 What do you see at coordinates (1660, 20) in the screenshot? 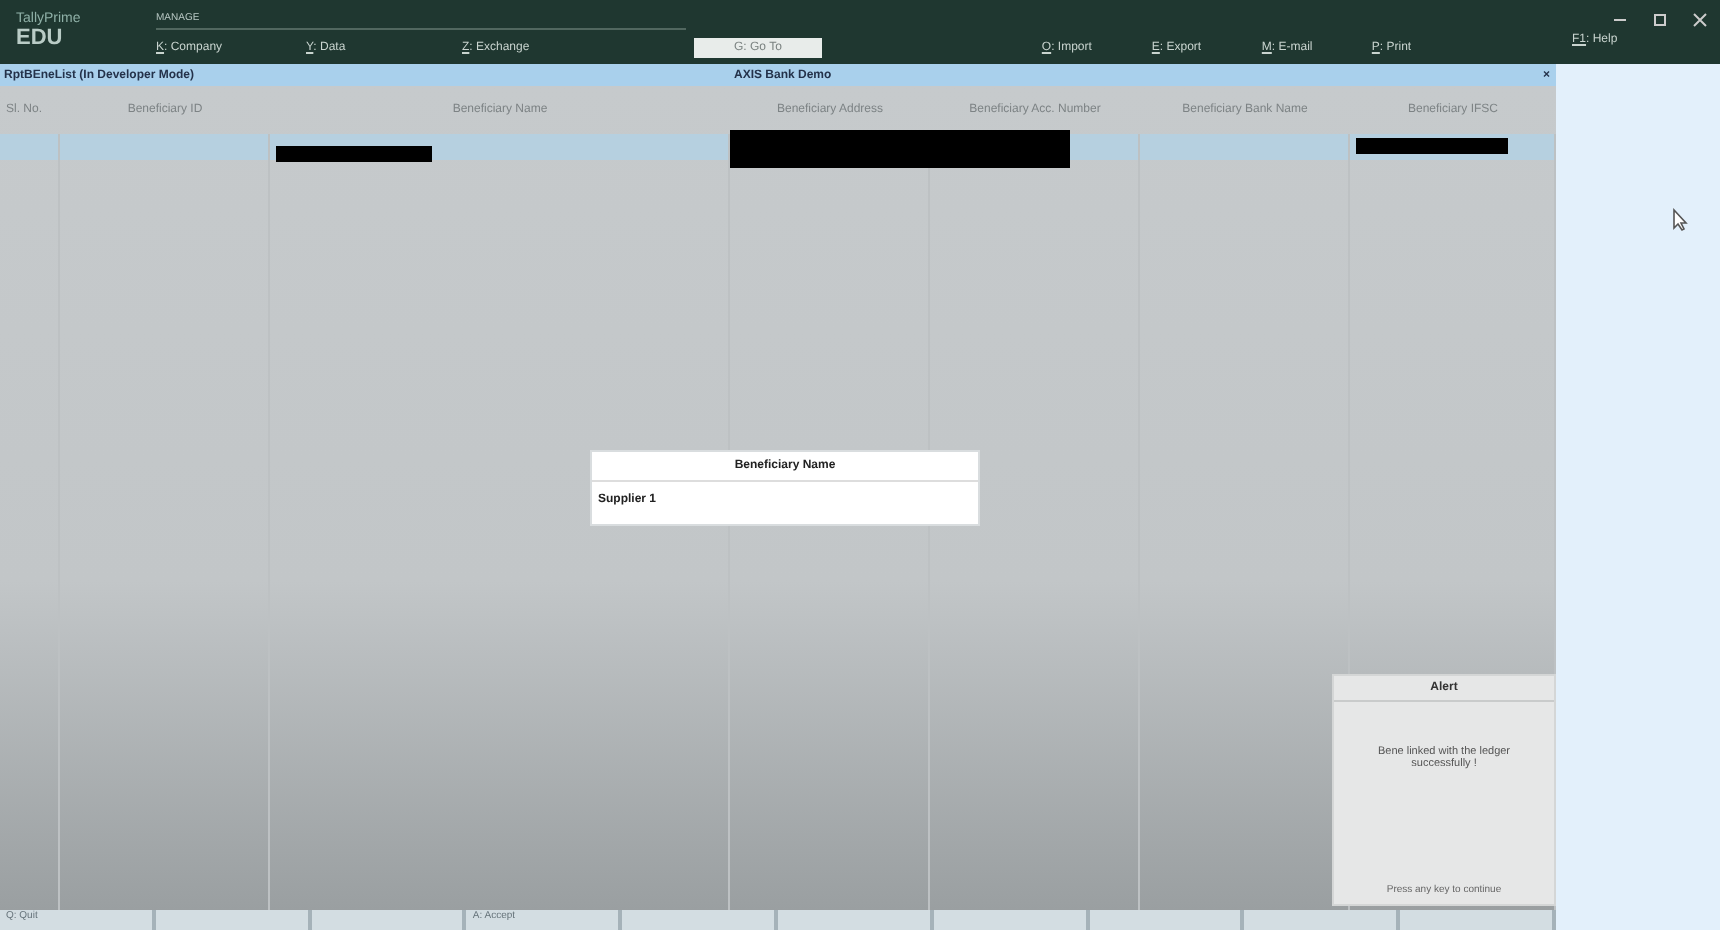
I see `restore-icon` at bounding box center [1660, 20].